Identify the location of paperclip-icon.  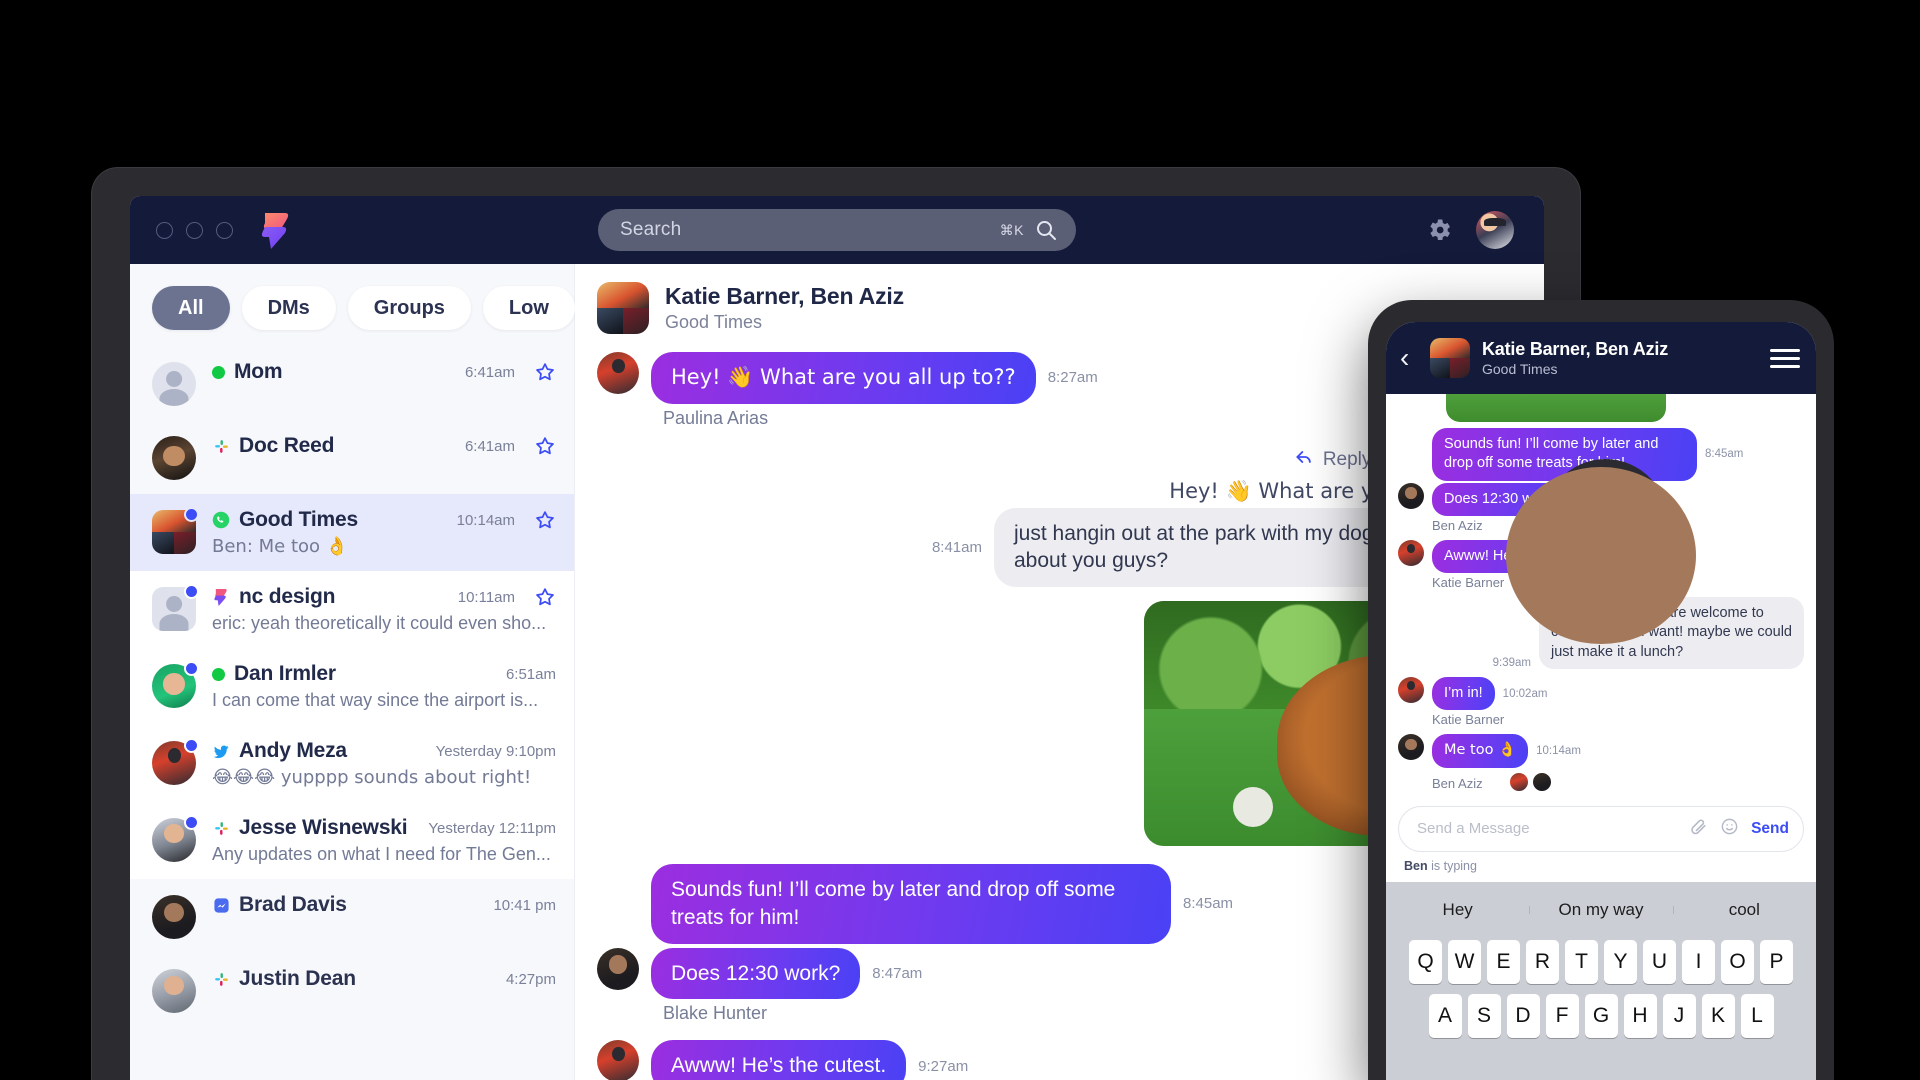
(1698, 829).